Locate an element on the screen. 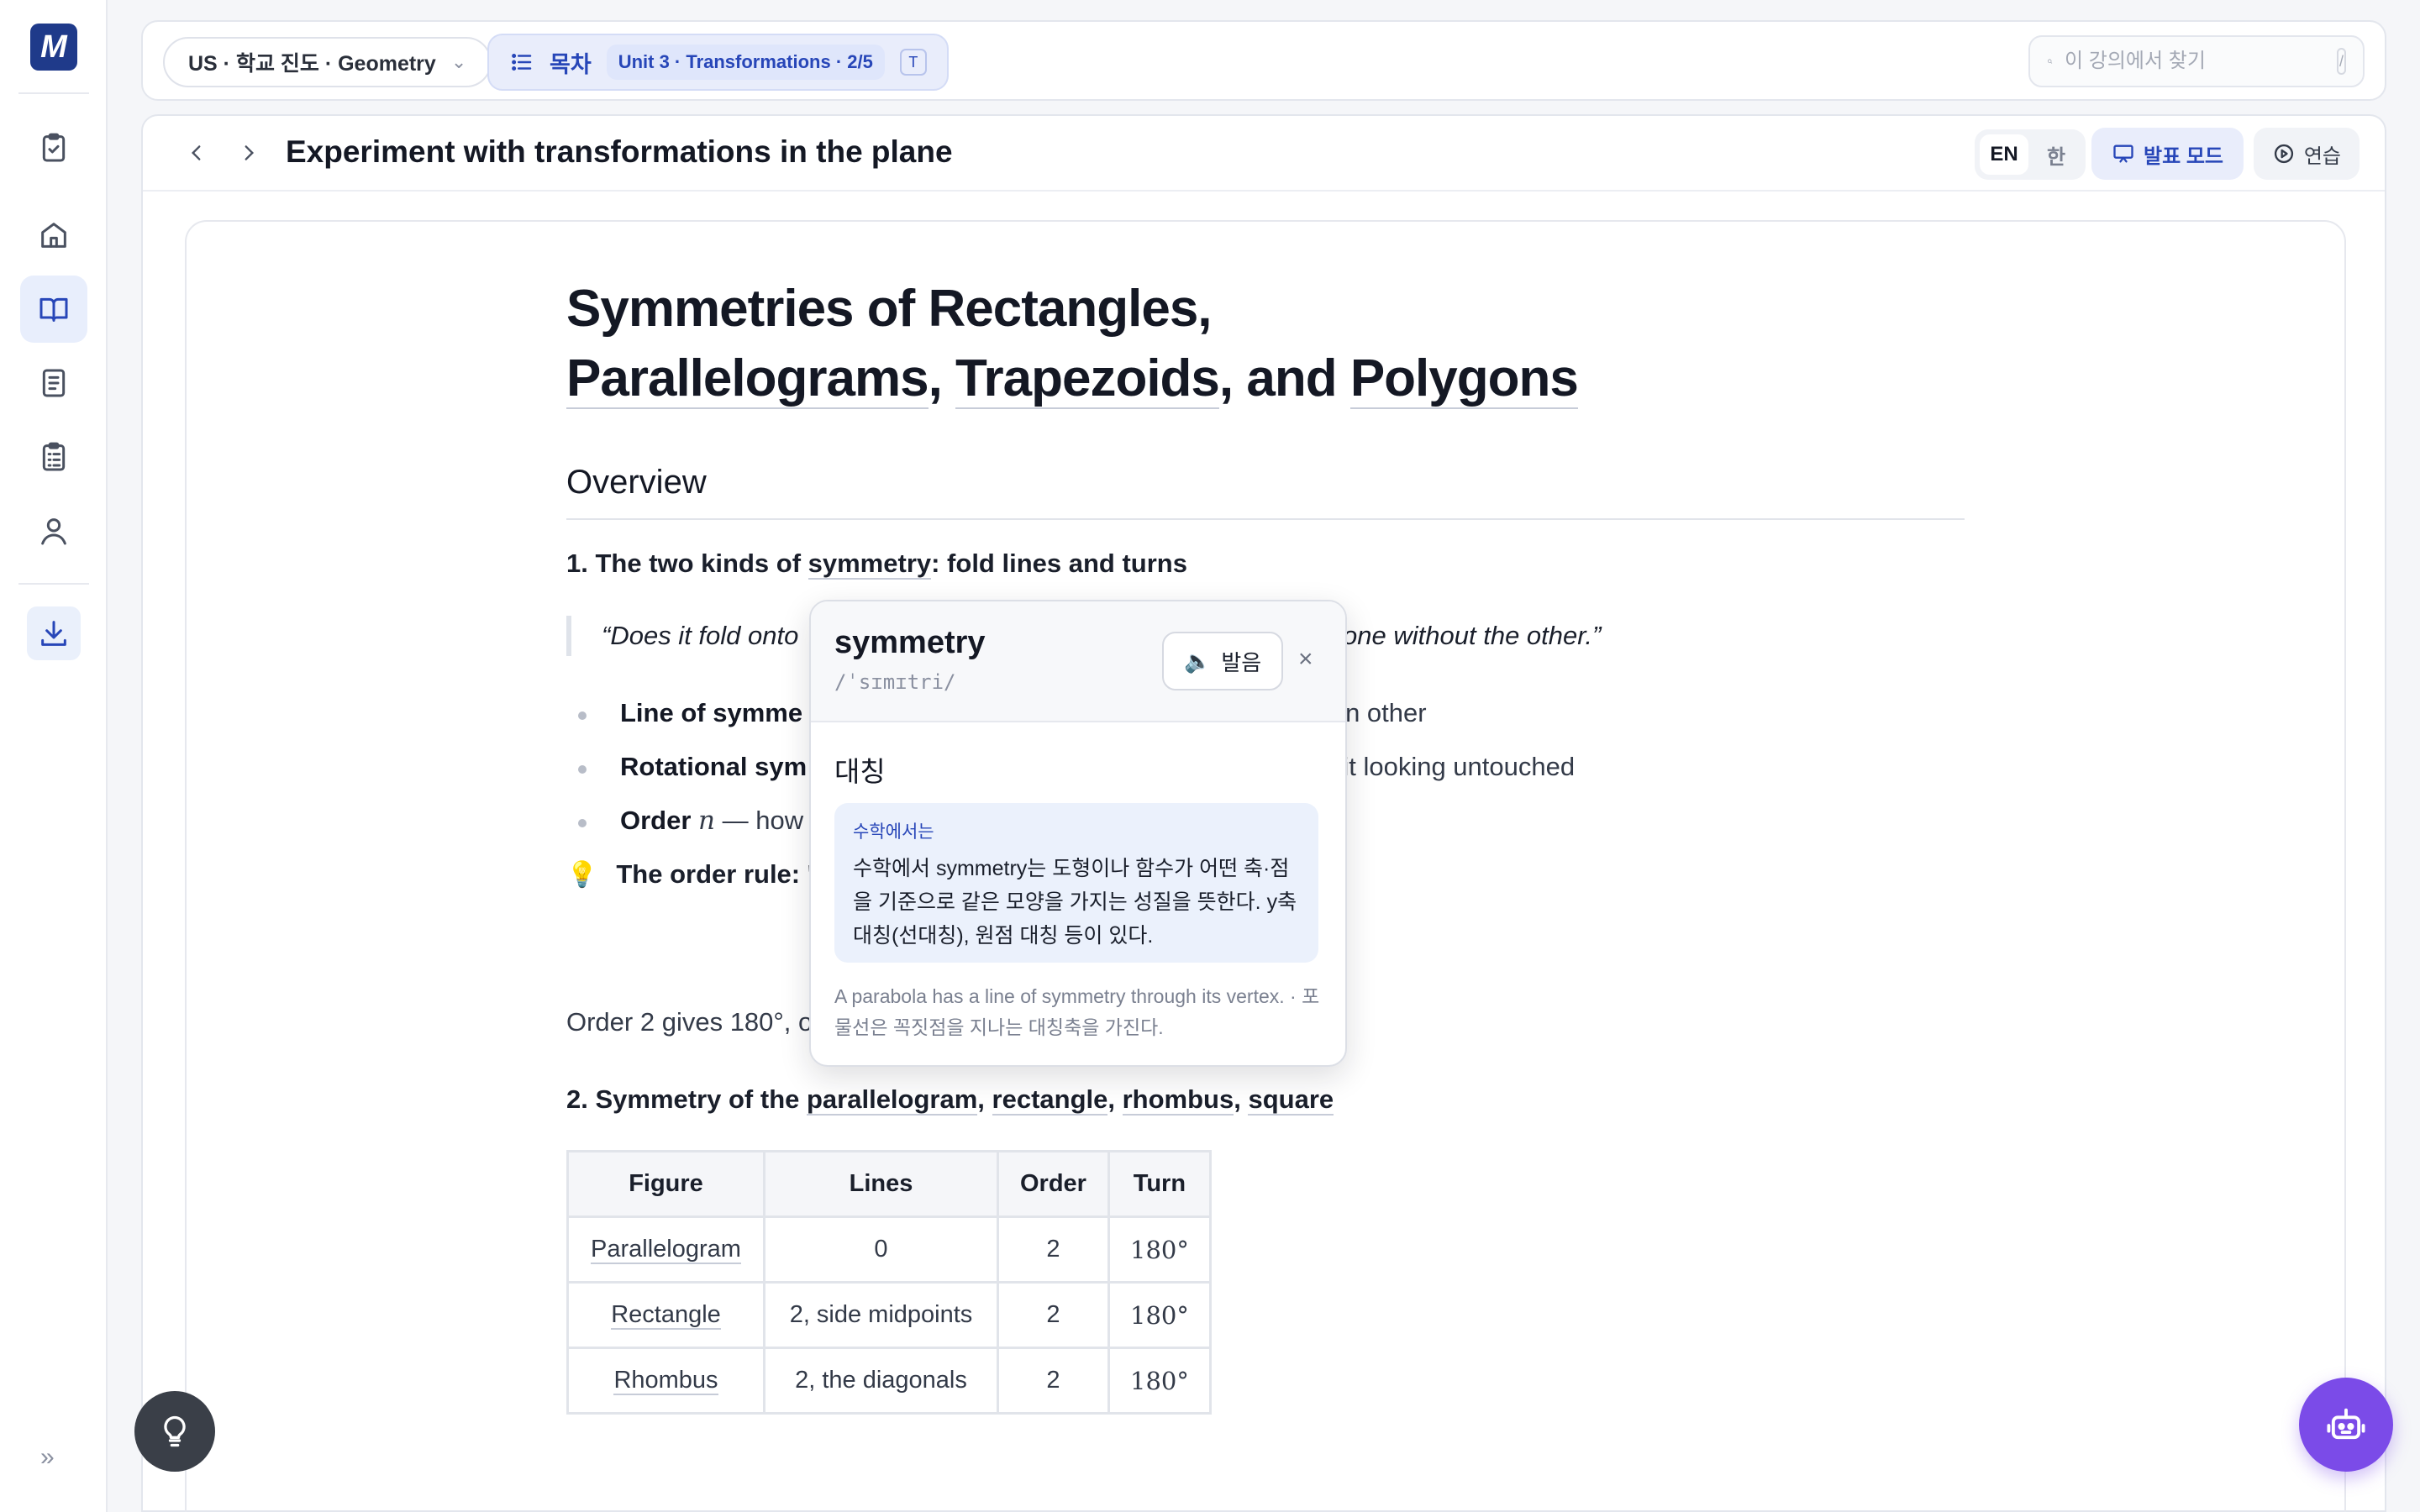 Image resolution: width=2420 pixels, height=1512 pixels. bullet-term: Rotational sym is located at coordinates (714, 766).